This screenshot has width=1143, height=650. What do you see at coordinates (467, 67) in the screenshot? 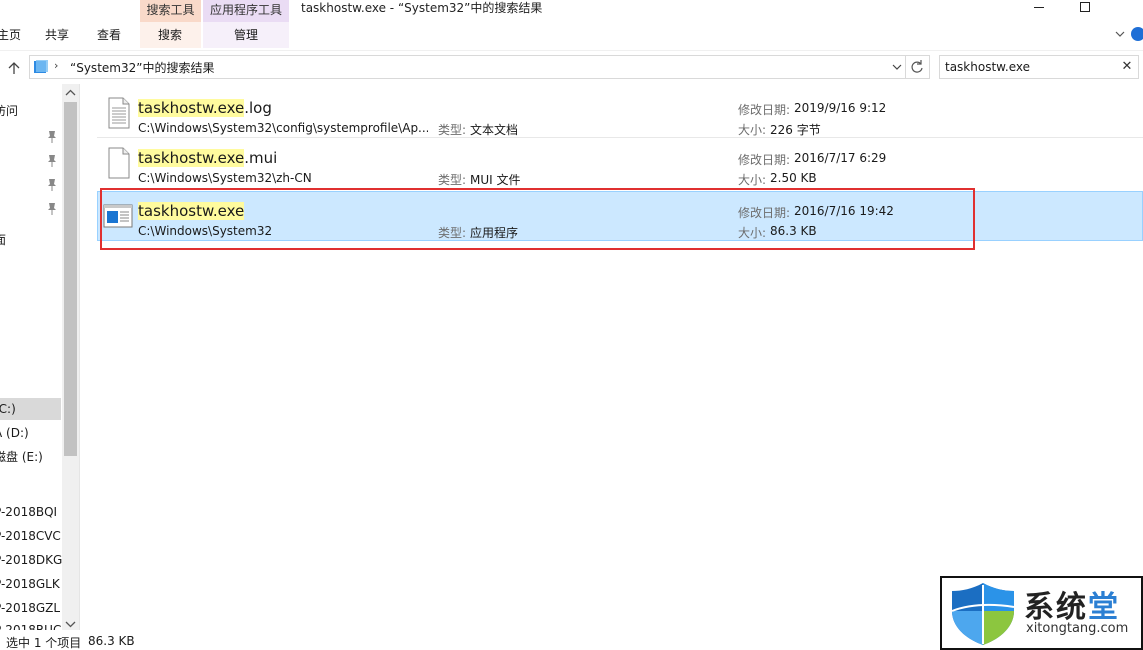
I see `address-bar: › “System32”中的搜索结果` at bounding box center [467, 67].